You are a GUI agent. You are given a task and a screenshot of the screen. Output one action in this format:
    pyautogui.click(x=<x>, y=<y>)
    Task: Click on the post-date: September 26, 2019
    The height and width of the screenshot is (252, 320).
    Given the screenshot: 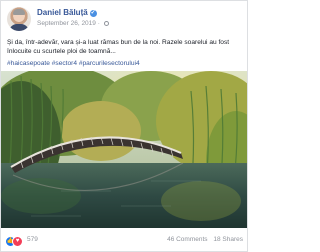 What is the action you would take?
    pyautogui.click(x=66, y=23)
    